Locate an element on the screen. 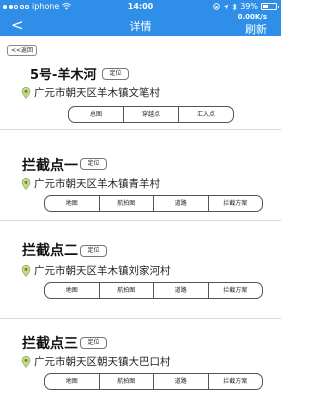 This screenshot has width=320, height=396. river-title: 5号-羊木河 is located at coordinates (63, 75).